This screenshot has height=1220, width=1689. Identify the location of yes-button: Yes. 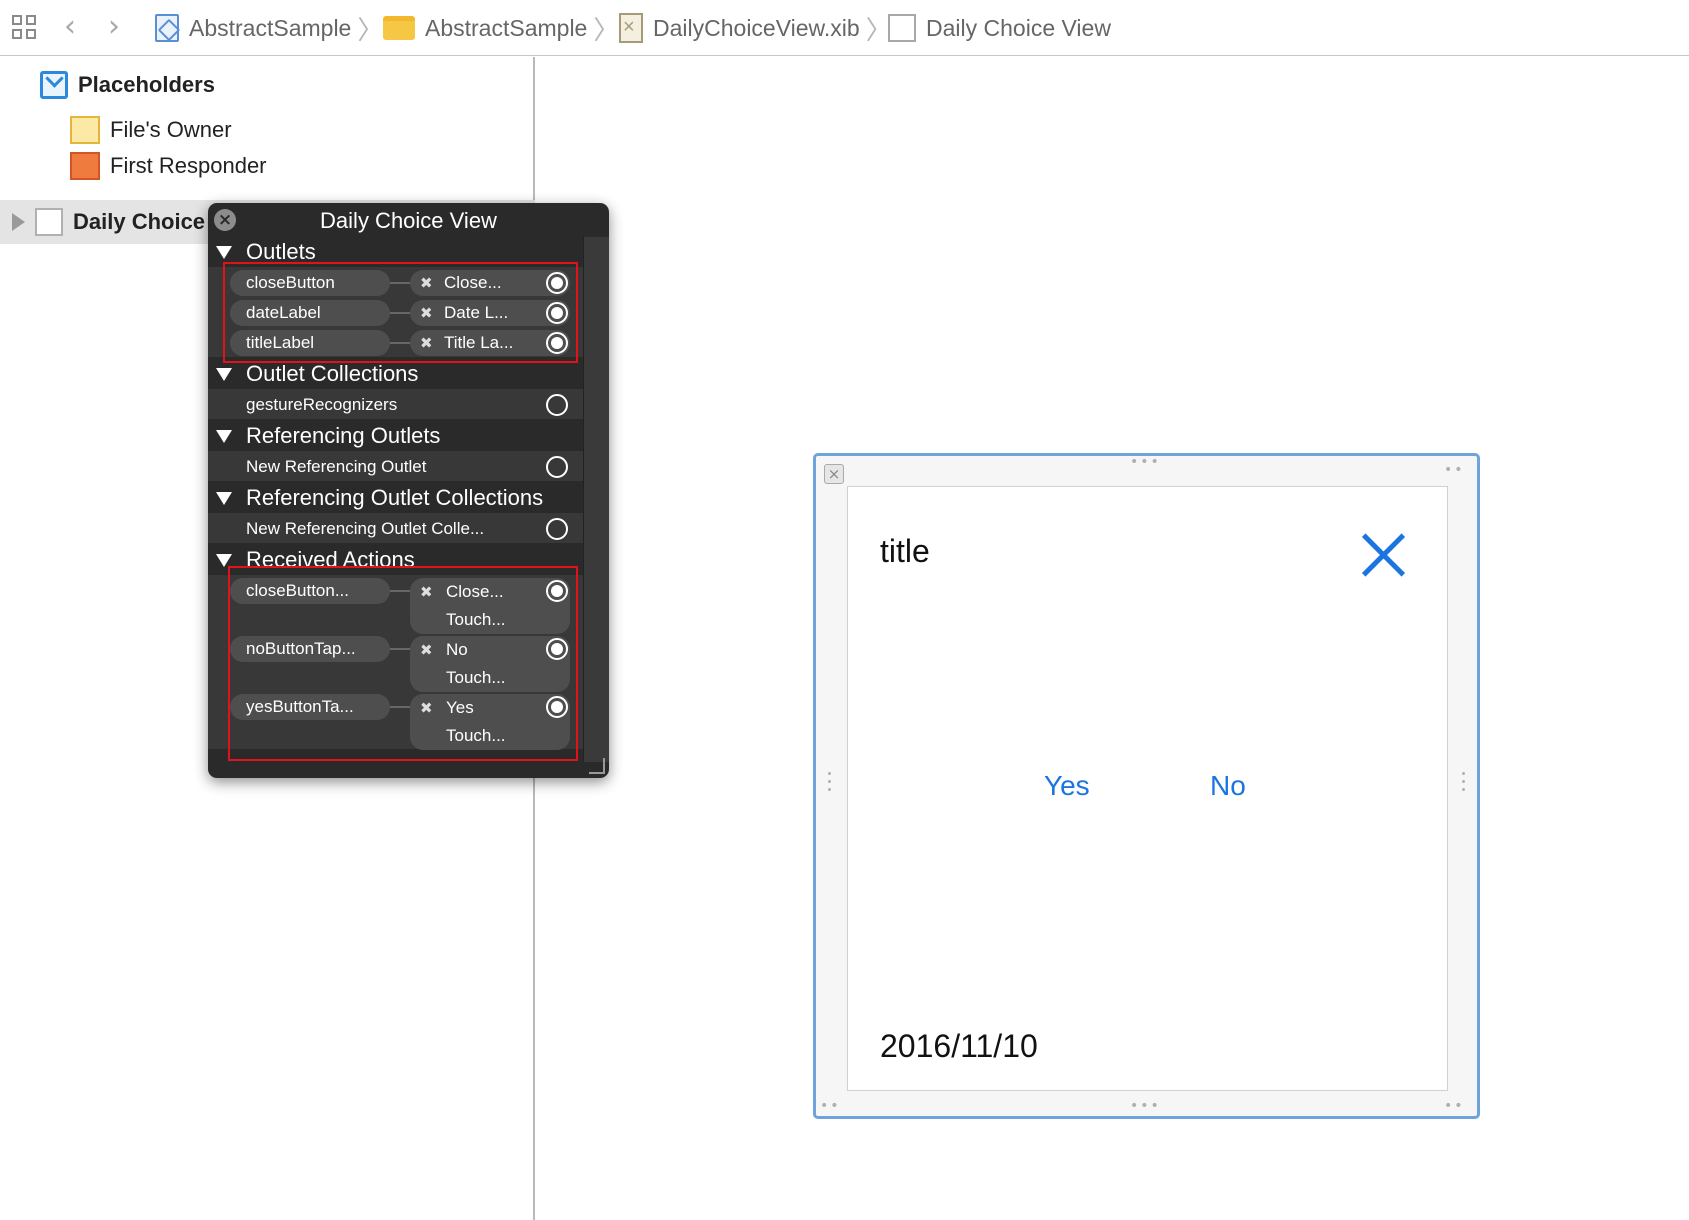
(1067, 786).